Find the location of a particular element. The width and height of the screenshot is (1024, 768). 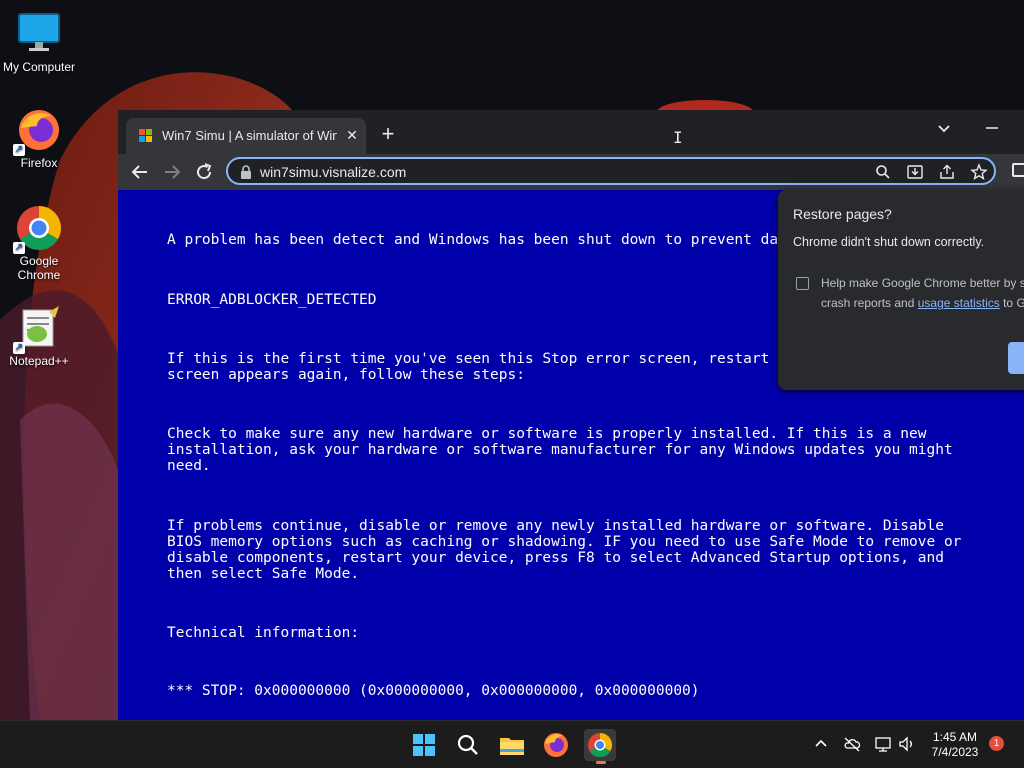

address-url: win7simu.visnalize.com is located at coordinates (333, 172).